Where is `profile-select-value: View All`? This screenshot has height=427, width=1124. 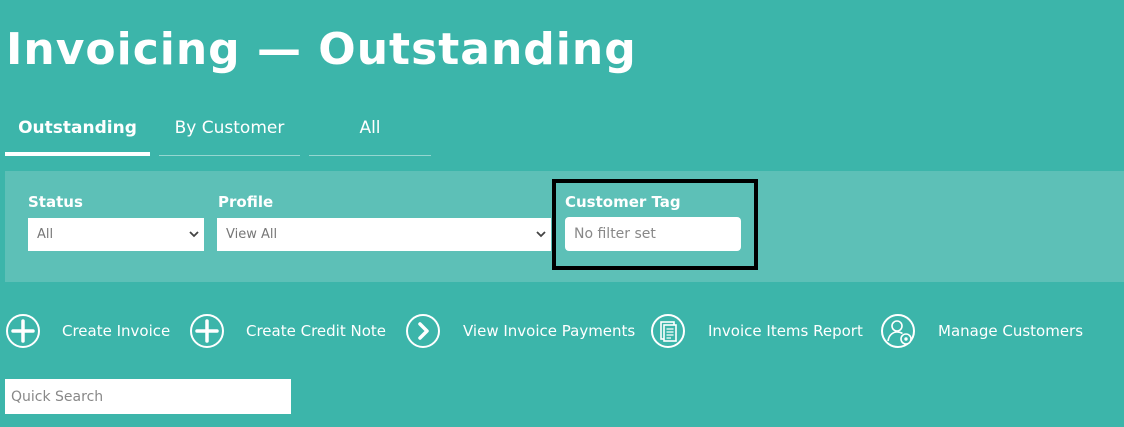
profile-select-value: View All is located at coordinates (252, 234).